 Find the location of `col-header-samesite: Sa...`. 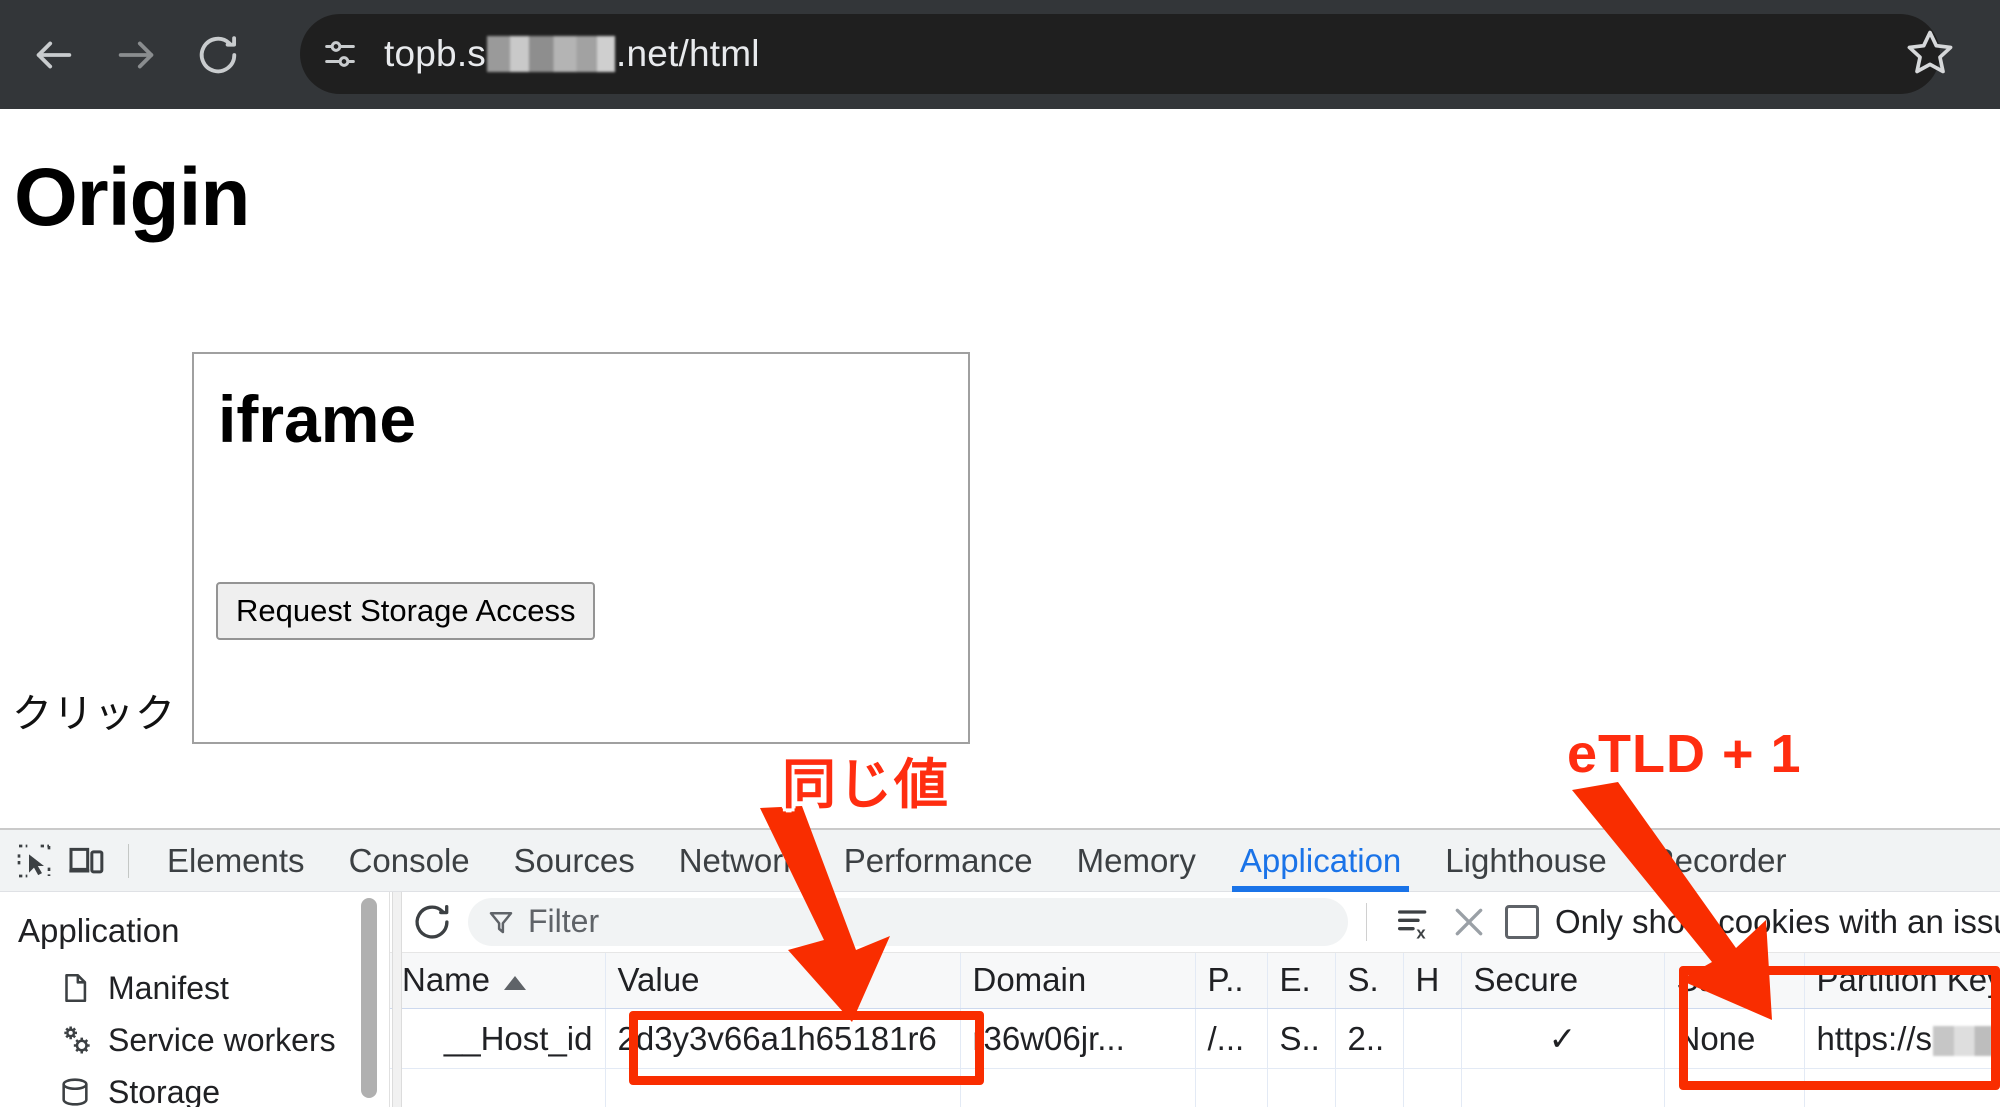

col-header-samesite: Sa... is located at coordinates (1734, 980).